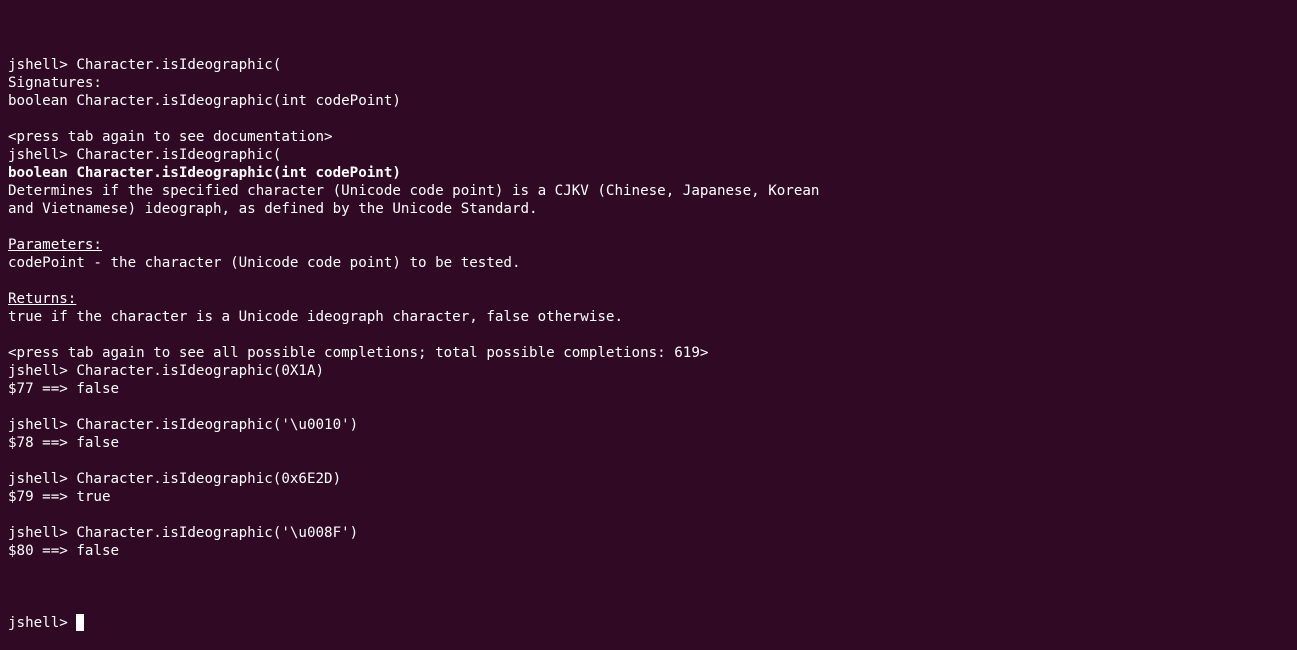 The image size is (1297, 650). Describe the element at coordinates (648, 479) in the screenshot. I see `terminal-line: jshell> Character.isIdeographic(0x6E2D)` at that location.